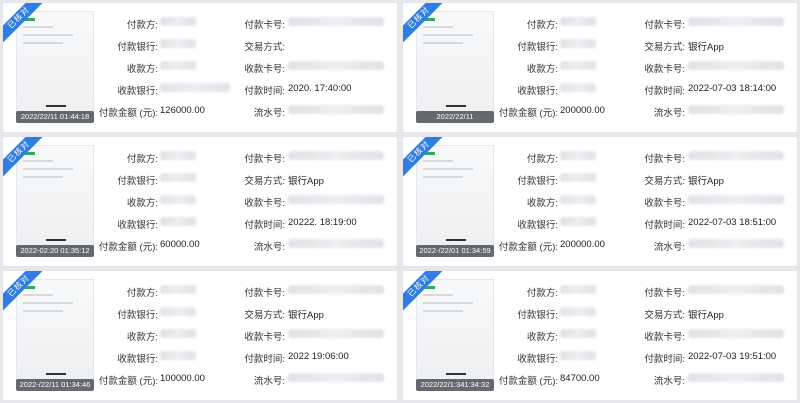 The height and width of the screenshot is (403, 800). I want to click on pay-time-value: 20222. 18:19:00, so click(322, 222).